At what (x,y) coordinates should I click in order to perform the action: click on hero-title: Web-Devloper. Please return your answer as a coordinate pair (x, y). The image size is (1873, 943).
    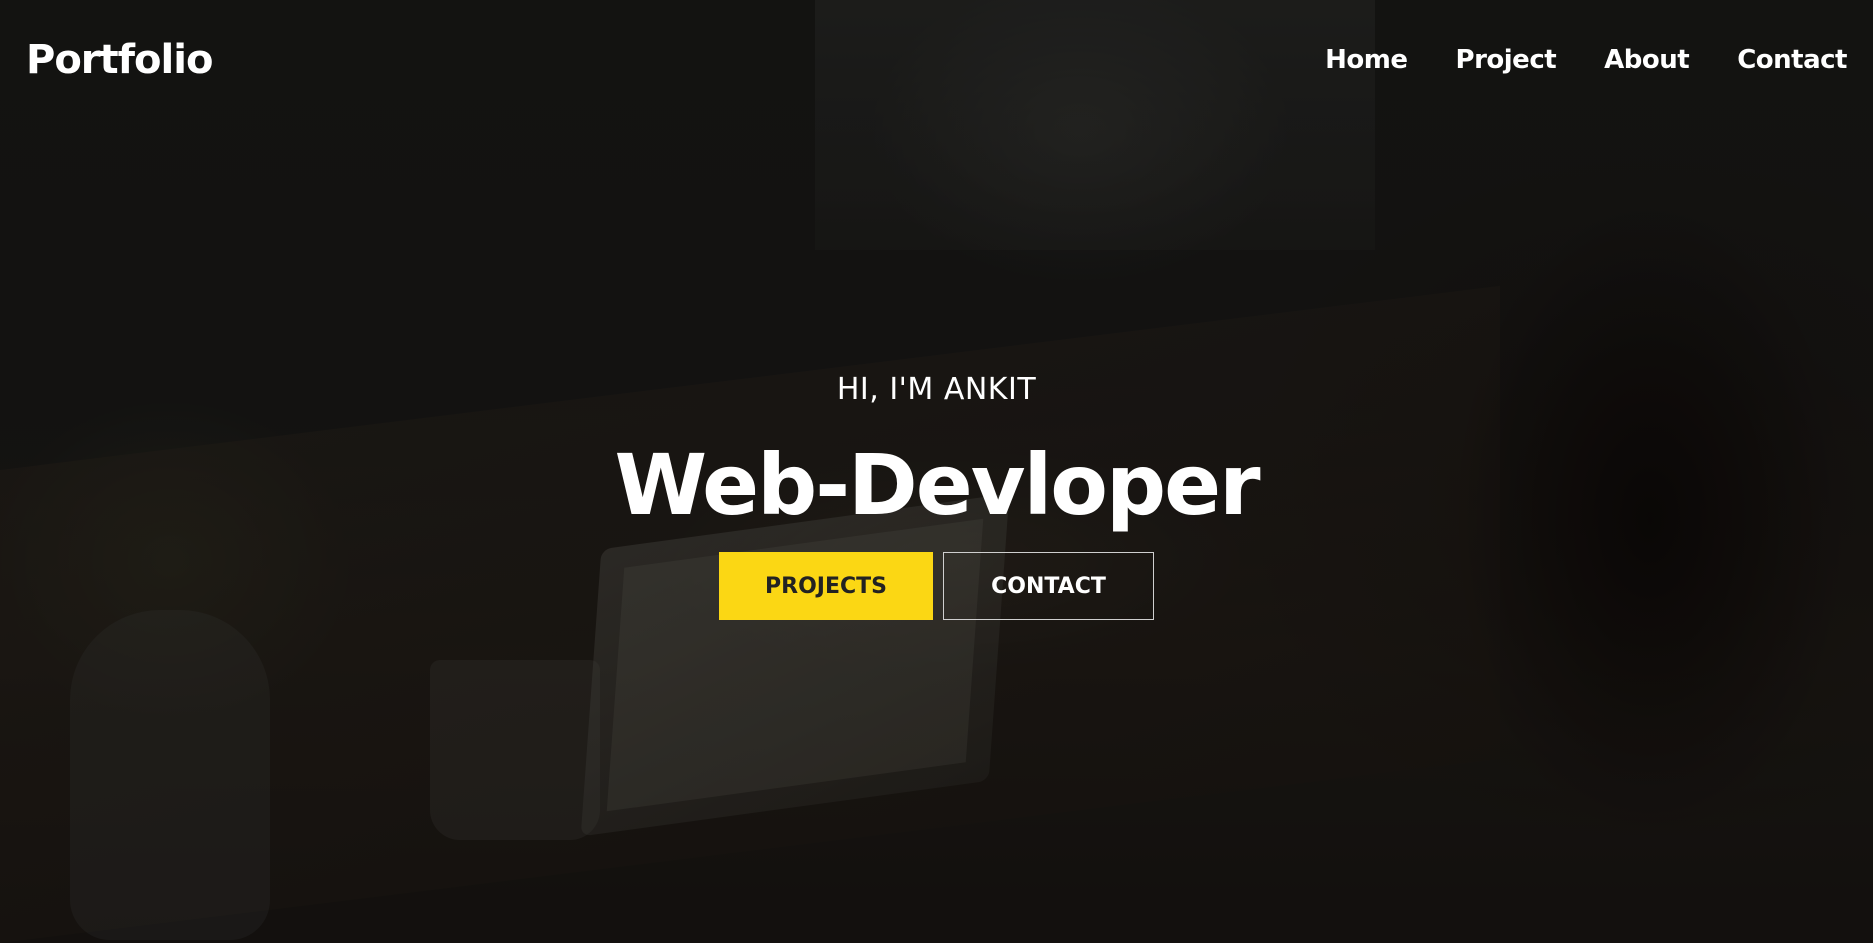
    Looking at the image, I should click on (937, 485).